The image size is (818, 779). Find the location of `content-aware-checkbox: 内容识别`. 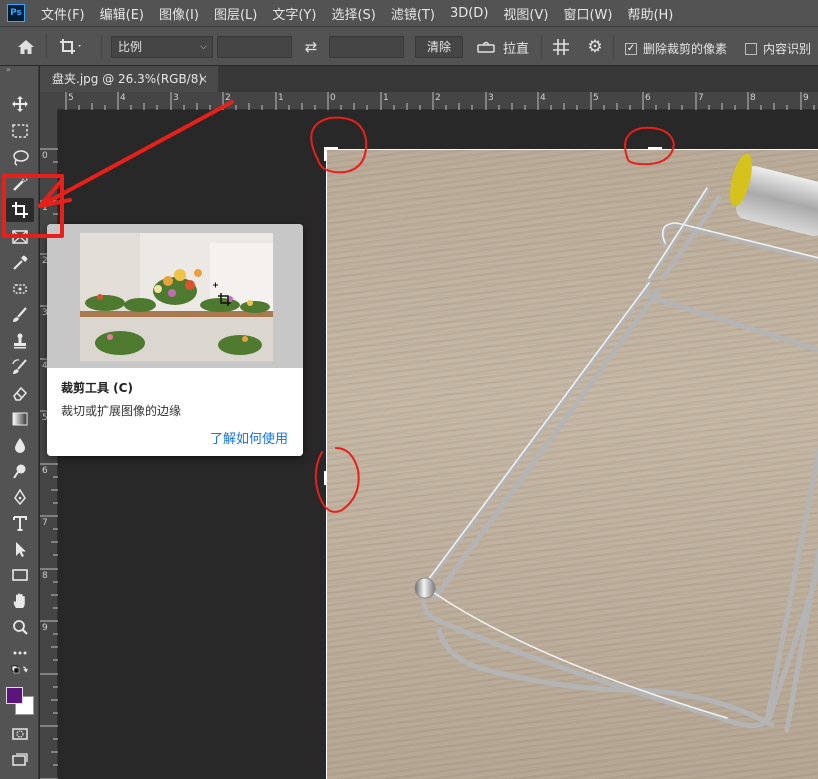

content-aware-checkbox: 内容识别 is located at coordinates (778, 48).